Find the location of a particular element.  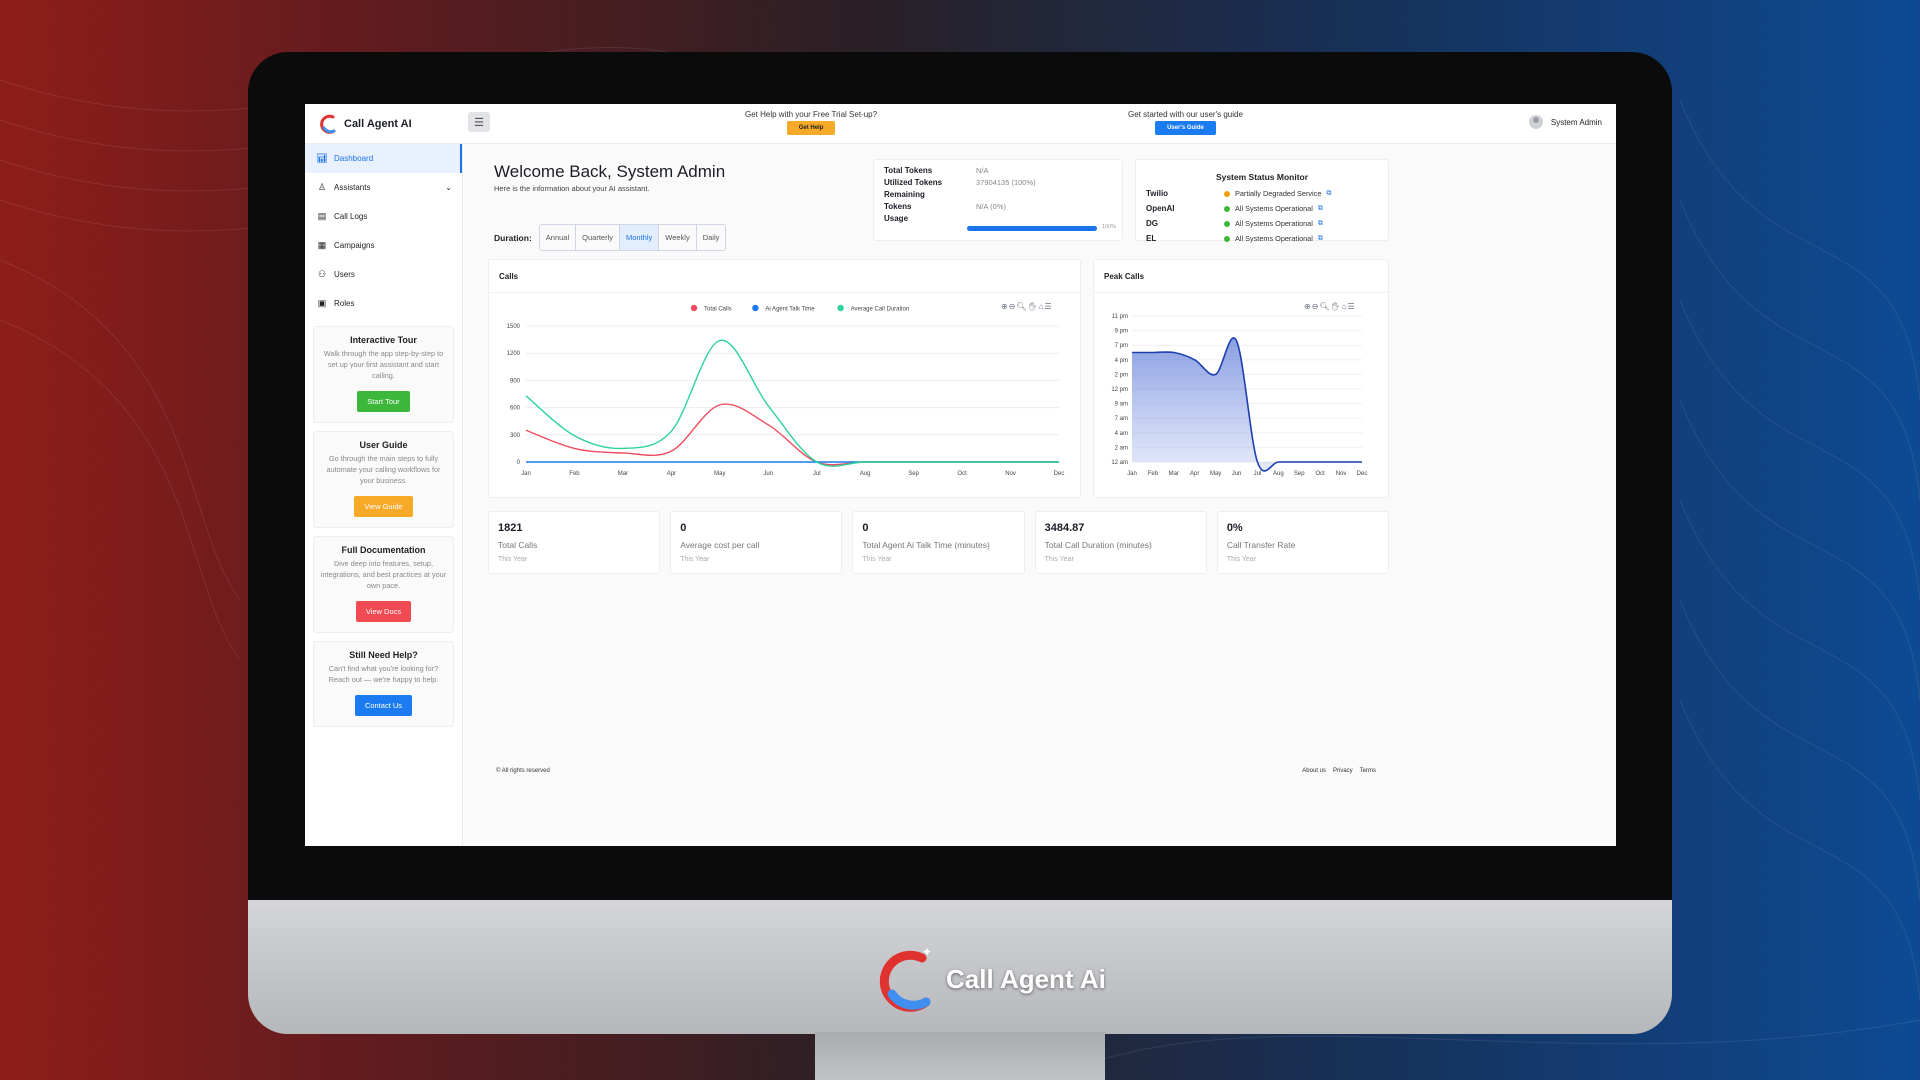

sidebar-item-call-logs: ▤ Call Logs is located at coordinates (383, 216).